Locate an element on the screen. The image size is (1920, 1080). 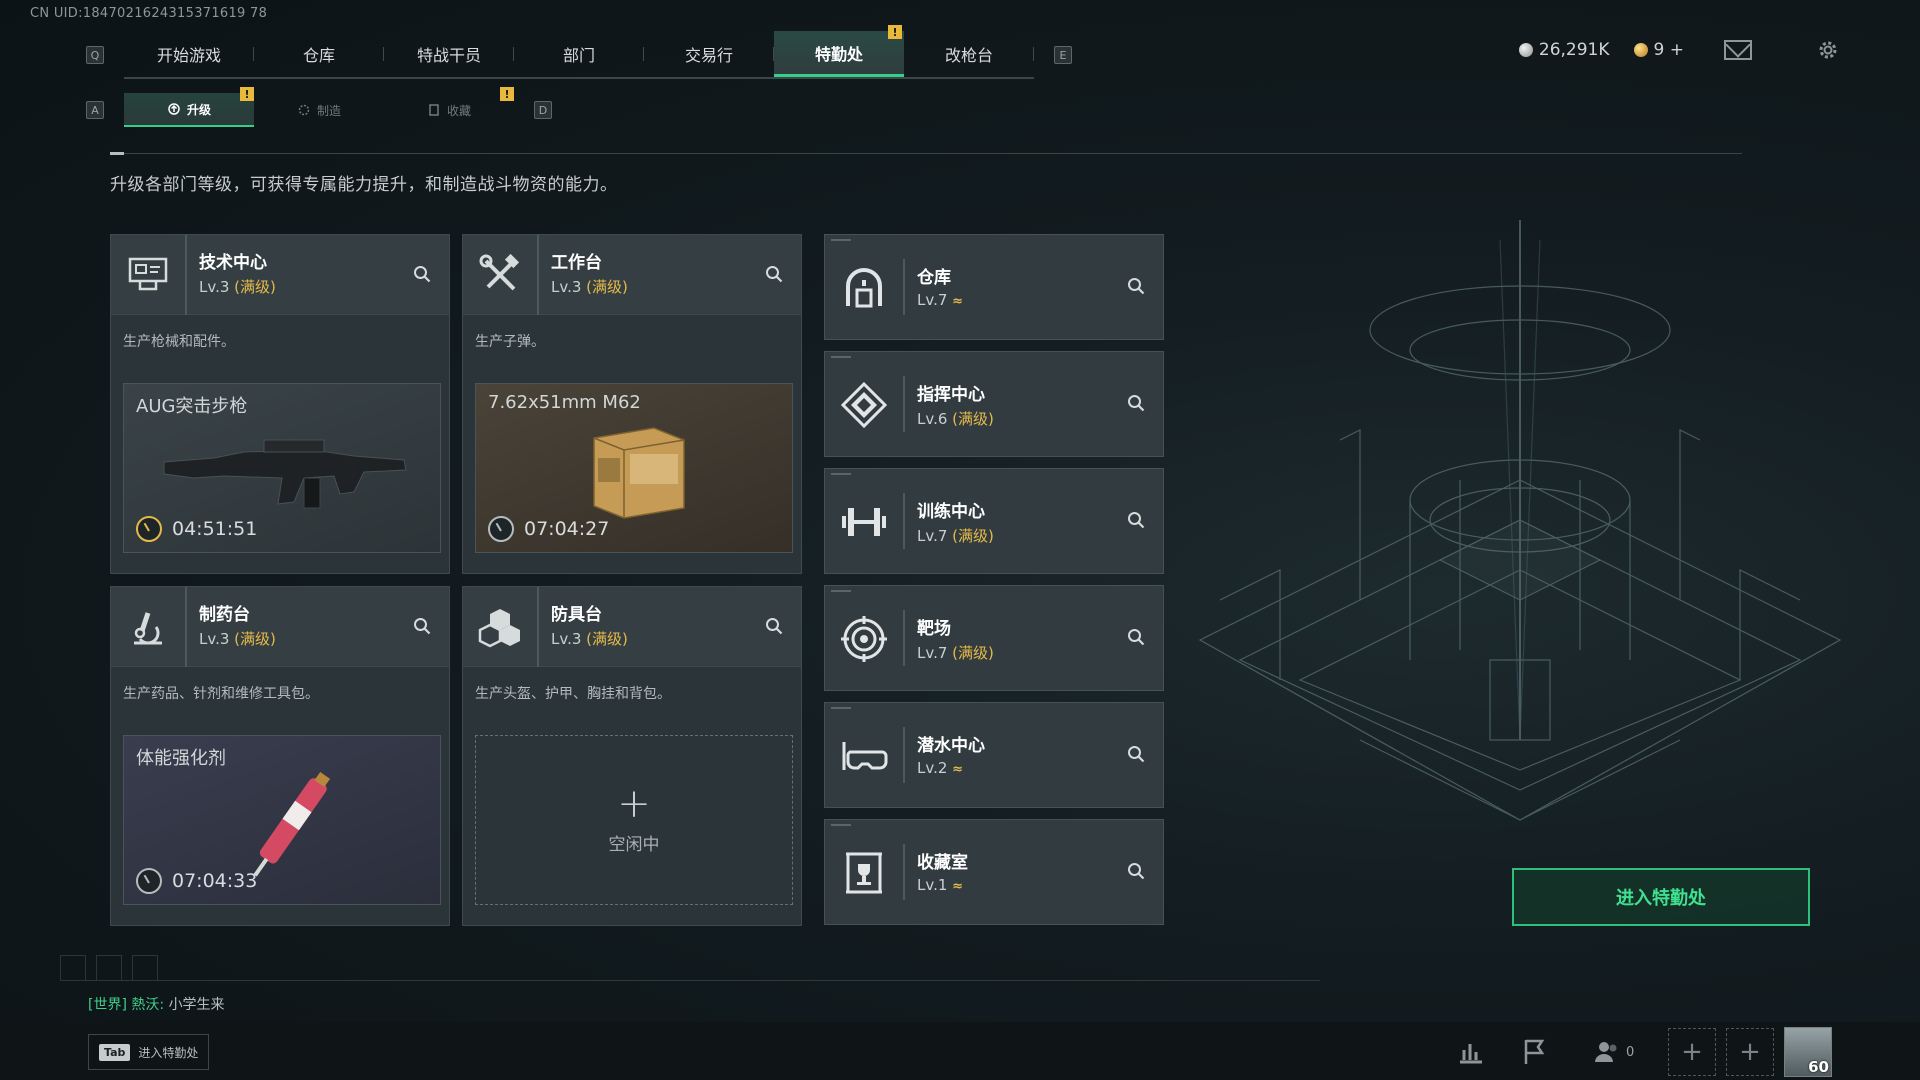
product-name: AUG突击步枪 is located at coordinates (192, 406).